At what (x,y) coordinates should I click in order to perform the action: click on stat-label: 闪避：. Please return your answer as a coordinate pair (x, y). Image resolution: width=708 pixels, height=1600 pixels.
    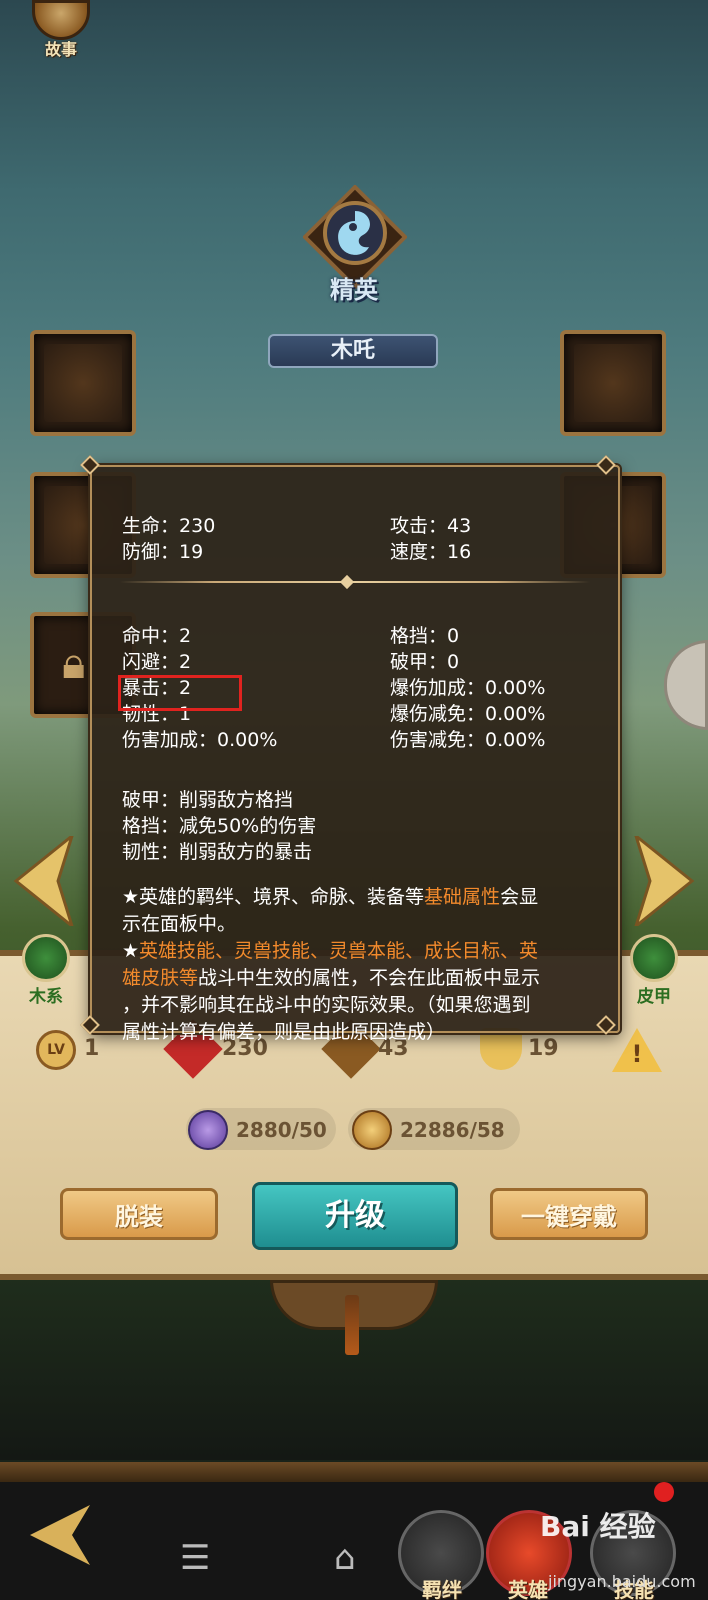
    Looking at the image, I should click on (151, 662).